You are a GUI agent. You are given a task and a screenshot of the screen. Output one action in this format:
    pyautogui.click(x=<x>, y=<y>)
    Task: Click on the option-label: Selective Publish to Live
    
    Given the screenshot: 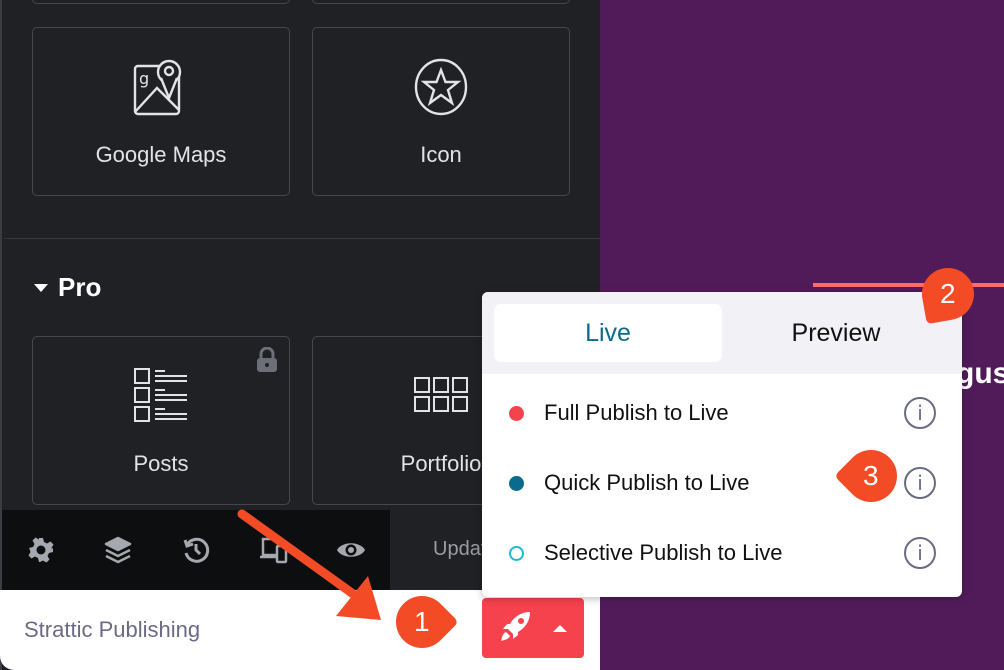 What is the action you would take?
    pyautogui.click(x=663, y=552)
    